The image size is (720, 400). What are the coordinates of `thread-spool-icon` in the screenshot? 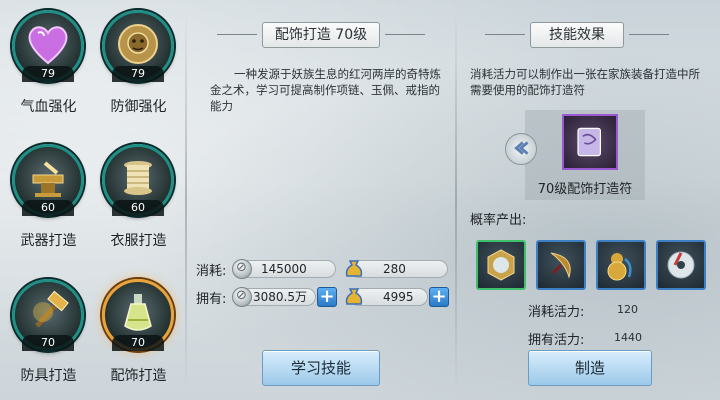 It's located at (138, 178).